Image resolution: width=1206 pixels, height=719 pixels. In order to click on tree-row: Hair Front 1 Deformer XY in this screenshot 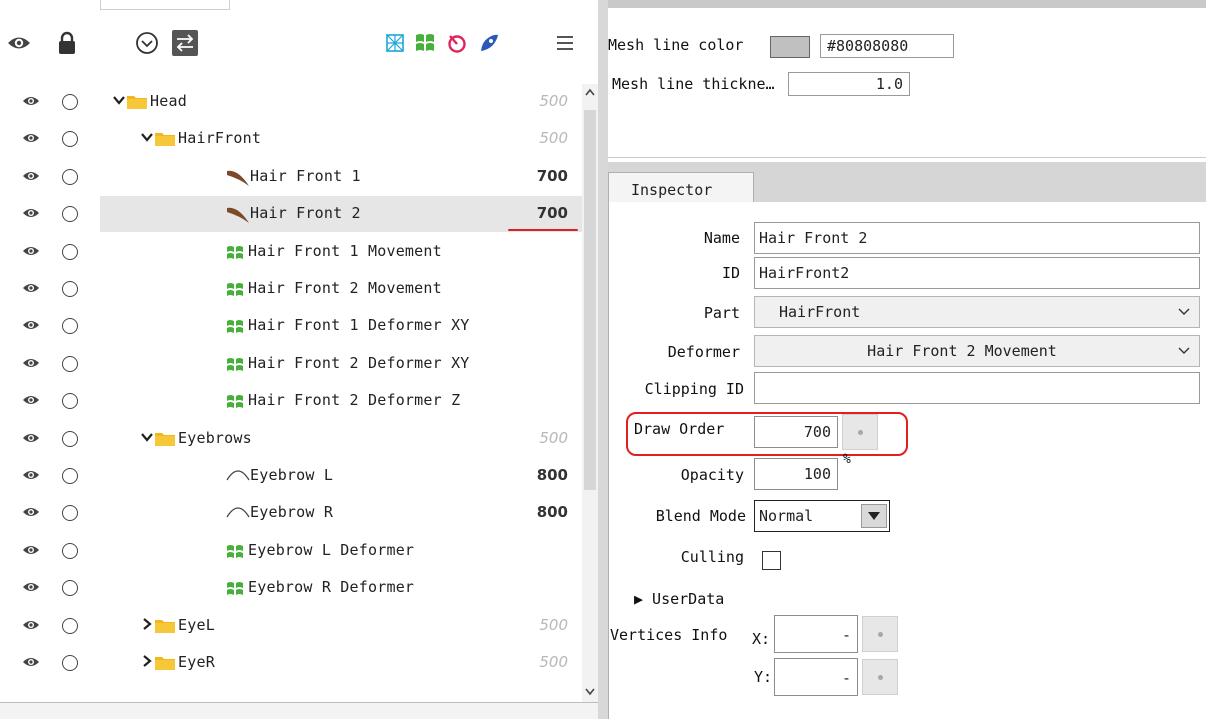, I will do `click(291, 326)`.